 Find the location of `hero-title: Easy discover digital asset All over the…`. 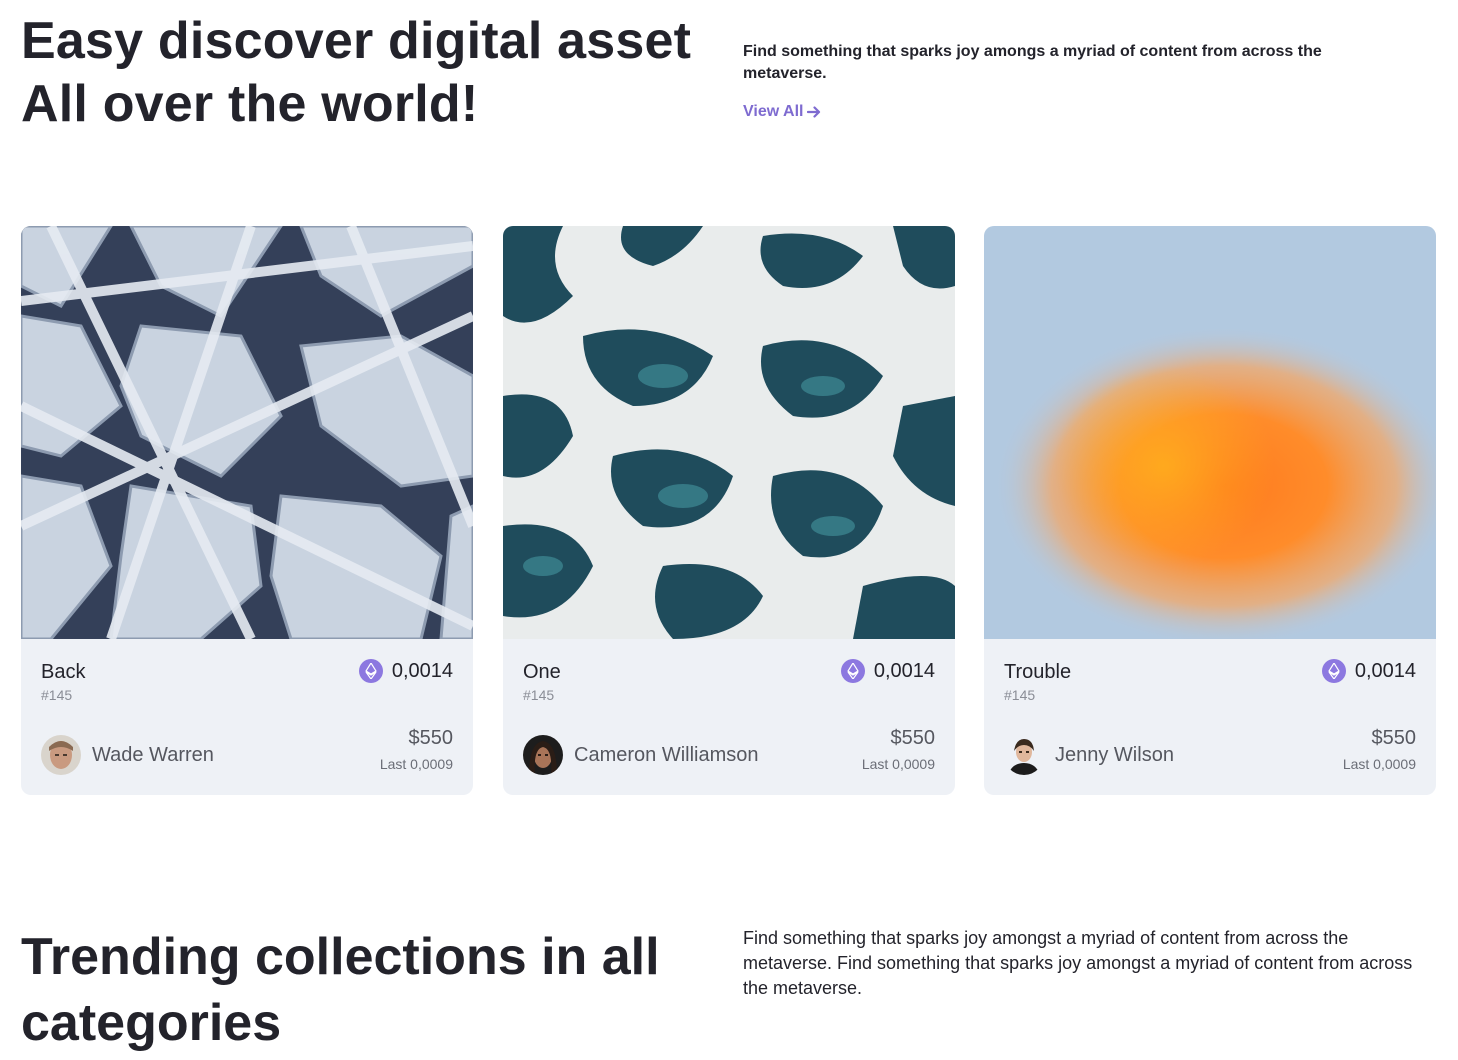

hero-title: Easy discover digital asset All over the… is located at coordinates (366, 73).